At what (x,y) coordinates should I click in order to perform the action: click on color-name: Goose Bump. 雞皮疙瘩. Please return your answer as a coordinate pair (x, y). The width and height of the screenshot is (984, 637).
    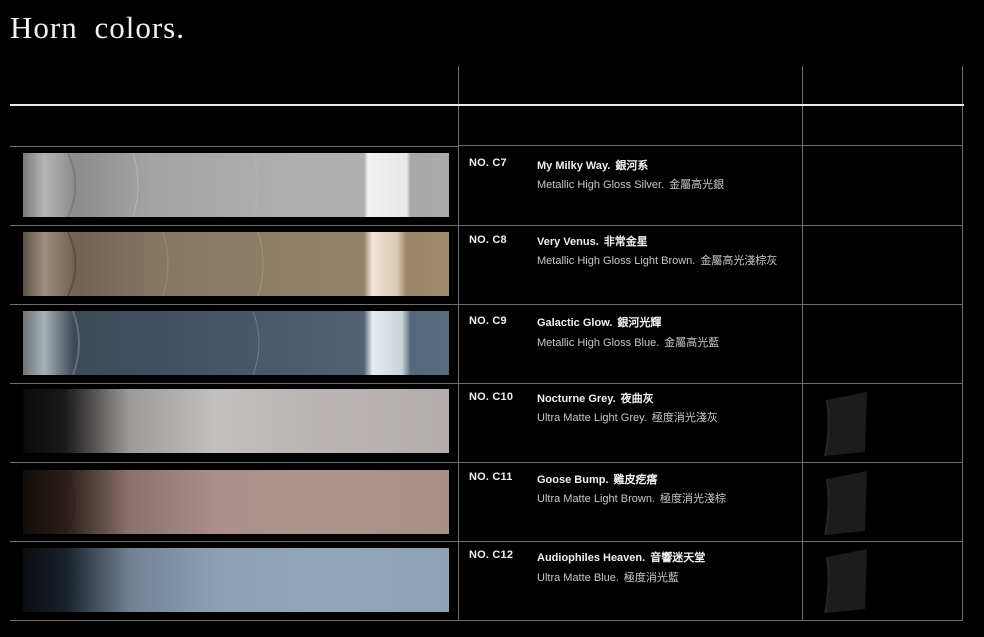
    Looking at the image, I should click on (597, 479).